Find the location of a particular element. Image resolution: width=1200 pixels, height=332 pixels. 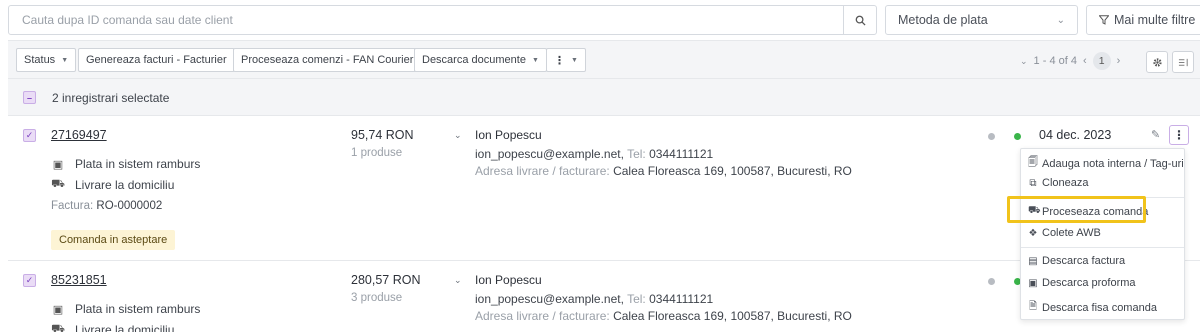

order-id-link: 85231851 is located at coordinates (79, 280).